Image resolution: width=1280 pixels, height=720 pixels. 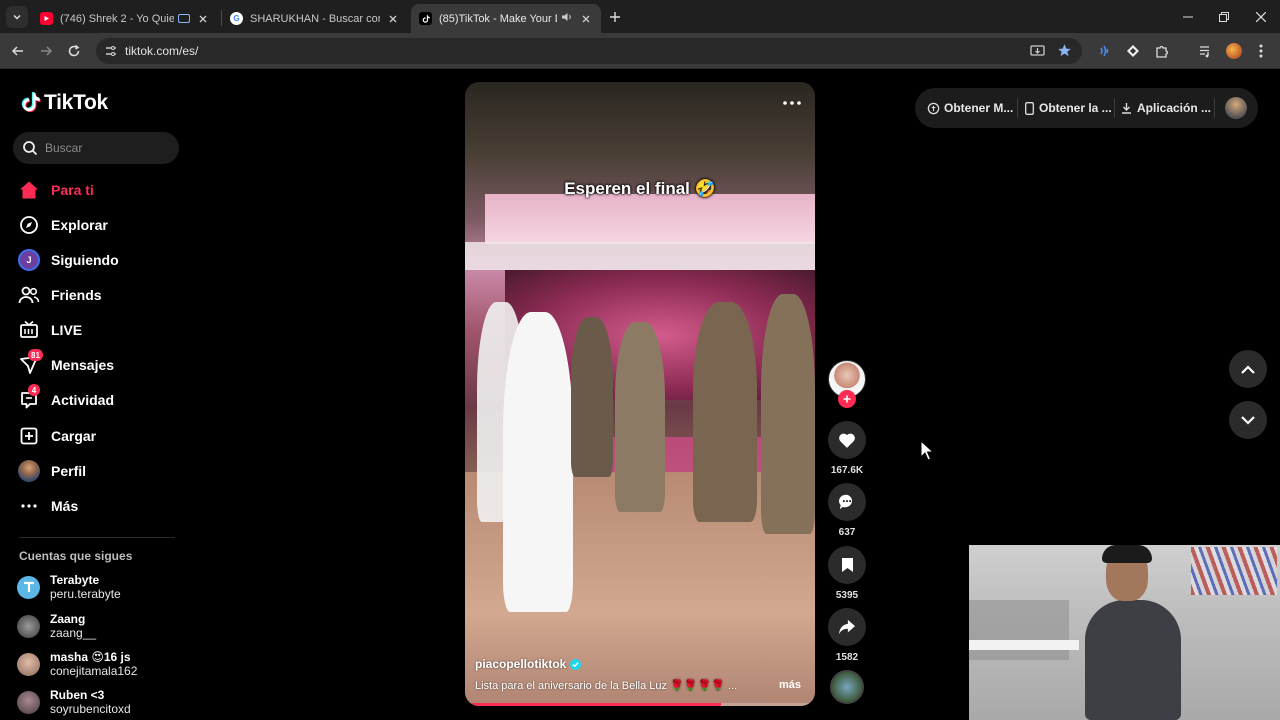 I want to click on tab-search-button, so click(x=17, y=17).